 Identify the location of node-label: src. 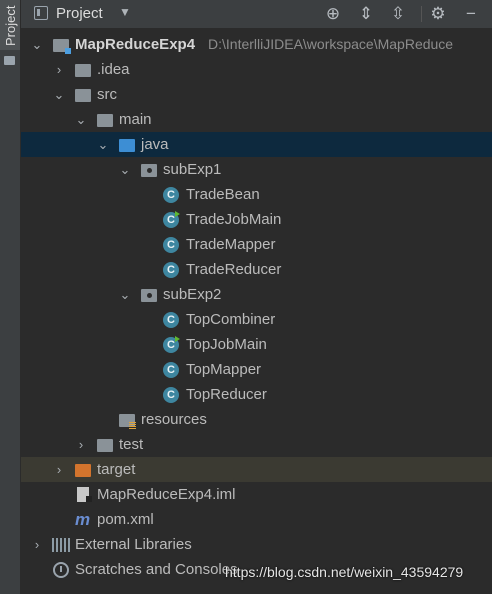
(107, 94).